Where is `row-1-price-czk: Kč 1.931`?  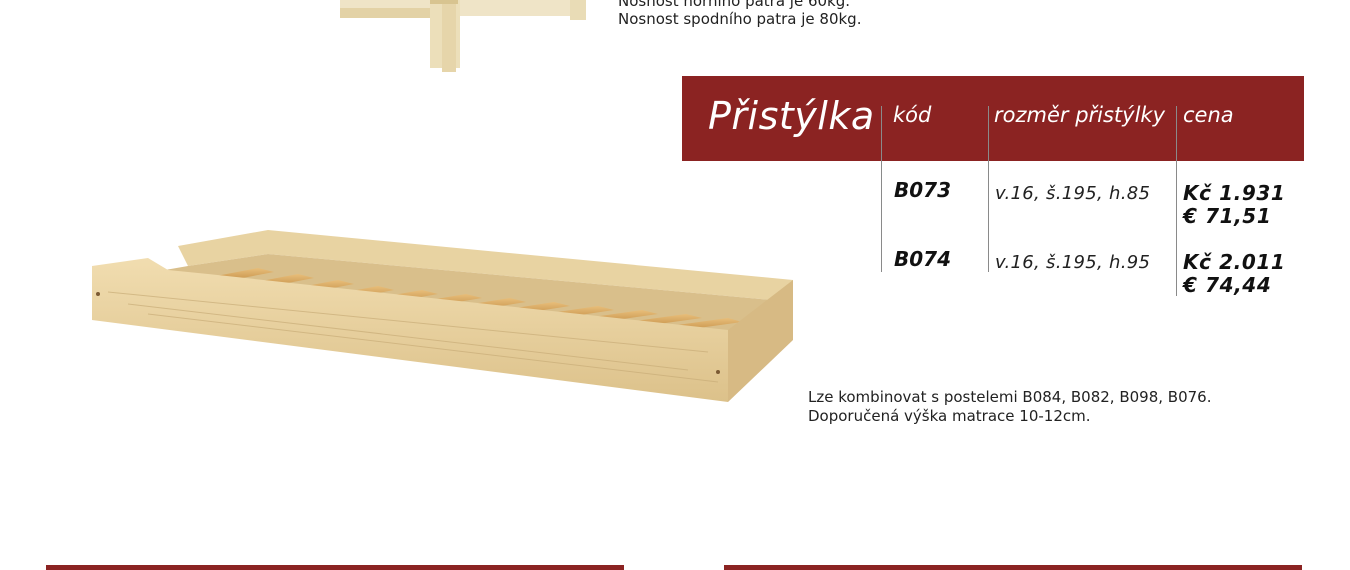
row-1-price-czk: Kč 1.931 is located at coordinates (1234, 193).